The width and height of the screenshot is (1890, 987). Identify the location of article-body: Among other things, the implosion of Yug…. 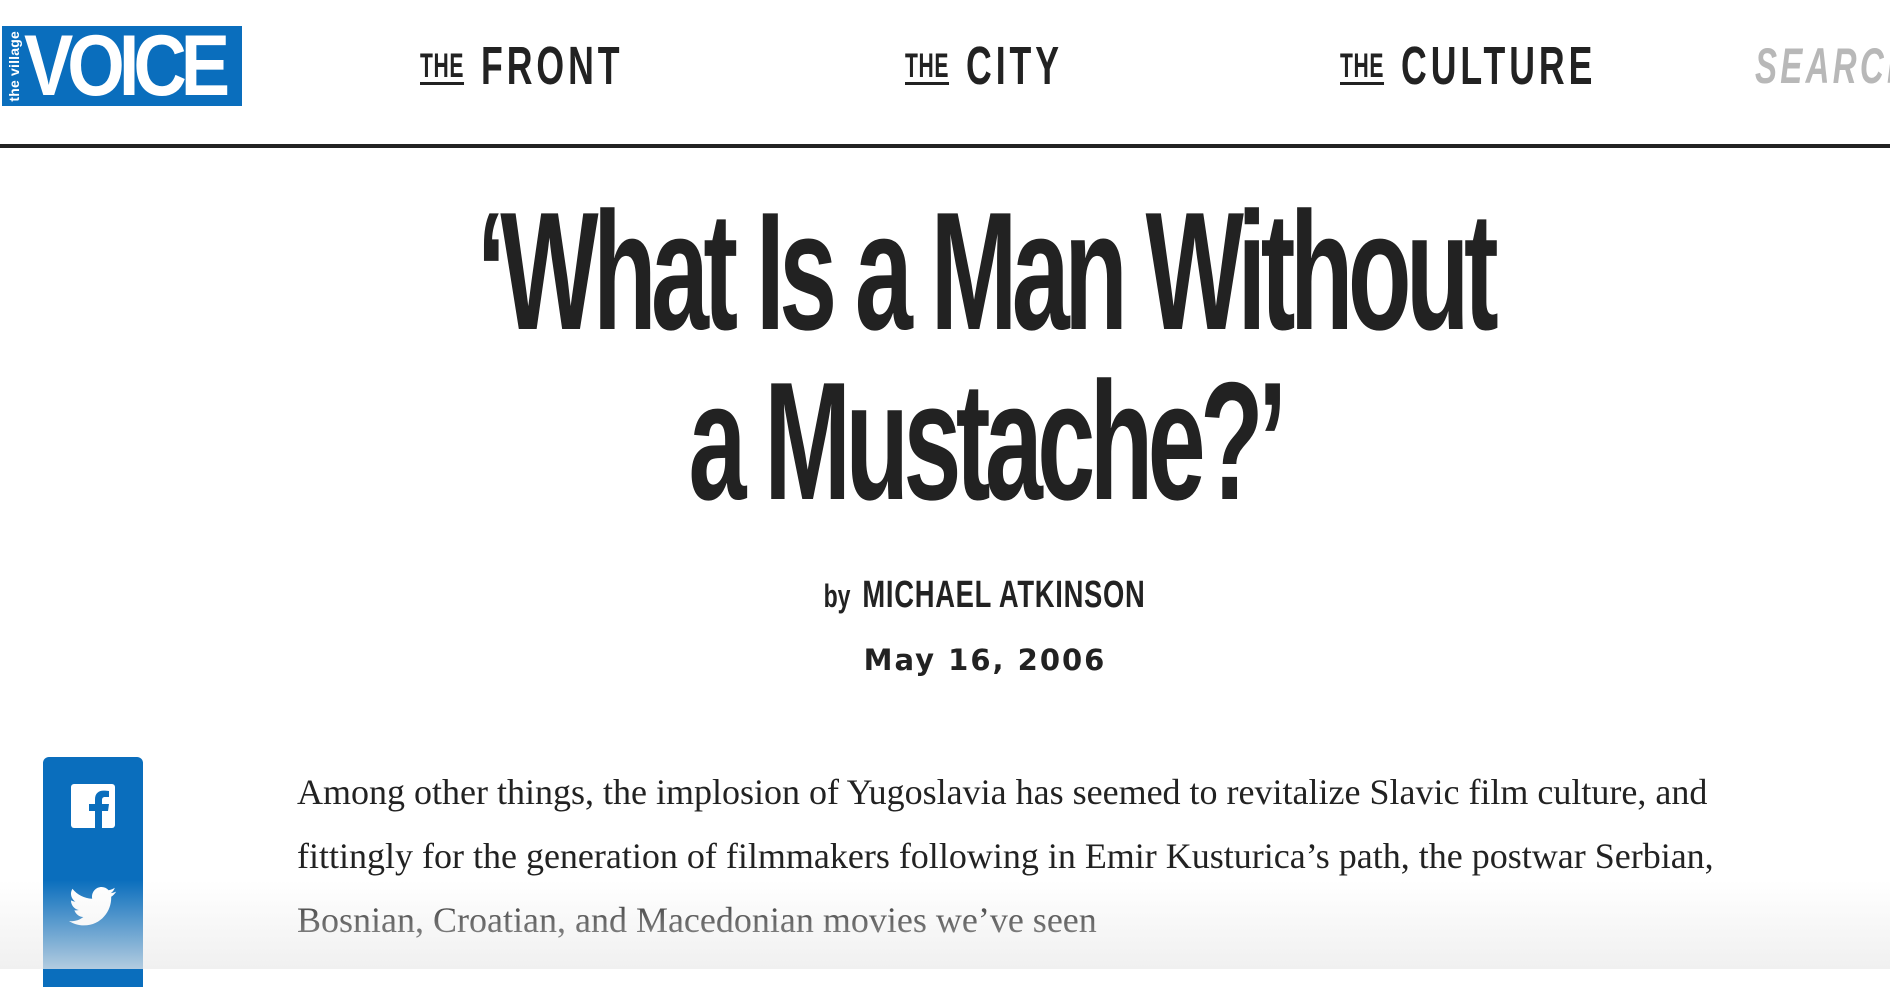
(1007, 856).